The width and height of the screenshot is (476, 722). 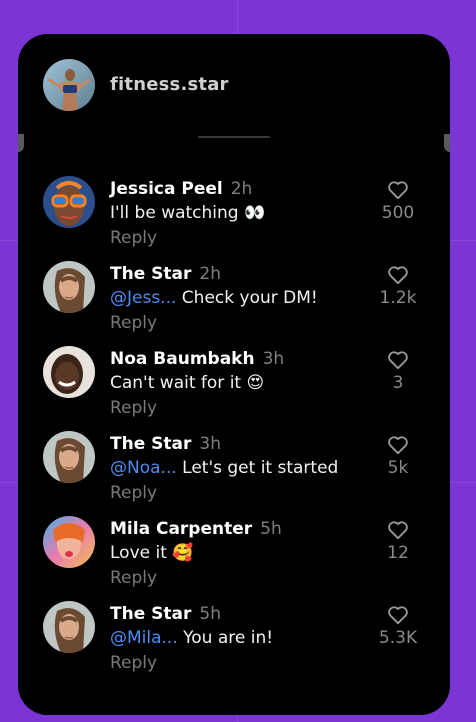 What do you see at coordinates (181, 529) in the screenshot?
I see `comment-author: Mila Carpenter` at bounding box center [181, 529].